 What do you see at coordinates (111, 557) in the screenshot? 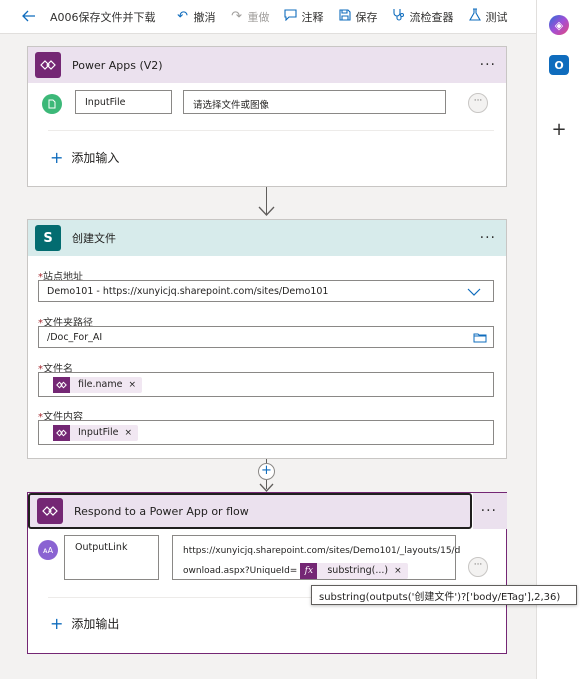
I see `output-name-field: OutputLink` at bounding box center [111, 557].